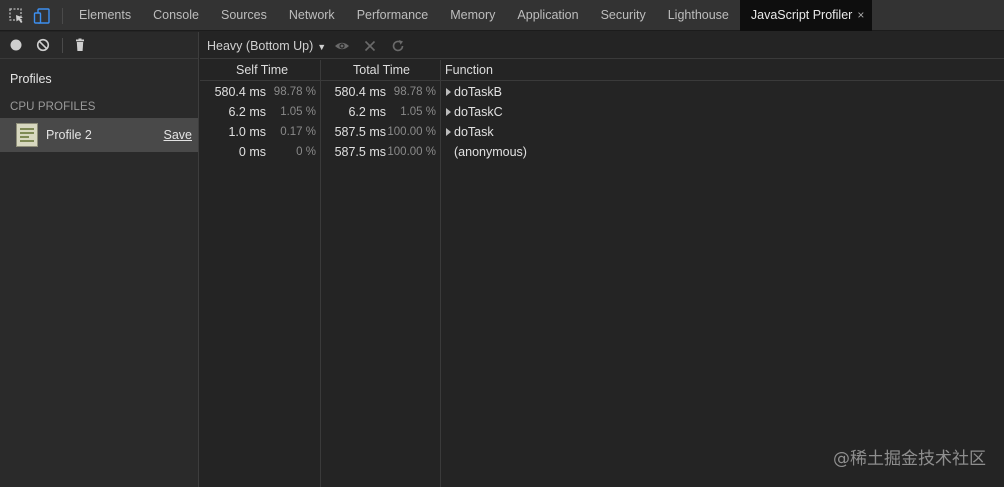  What do you see at coordinates (909, 459) in the screenshot?
I see `watermark-text: @稀土掘金技术社区` at bounding box center [909, 459].